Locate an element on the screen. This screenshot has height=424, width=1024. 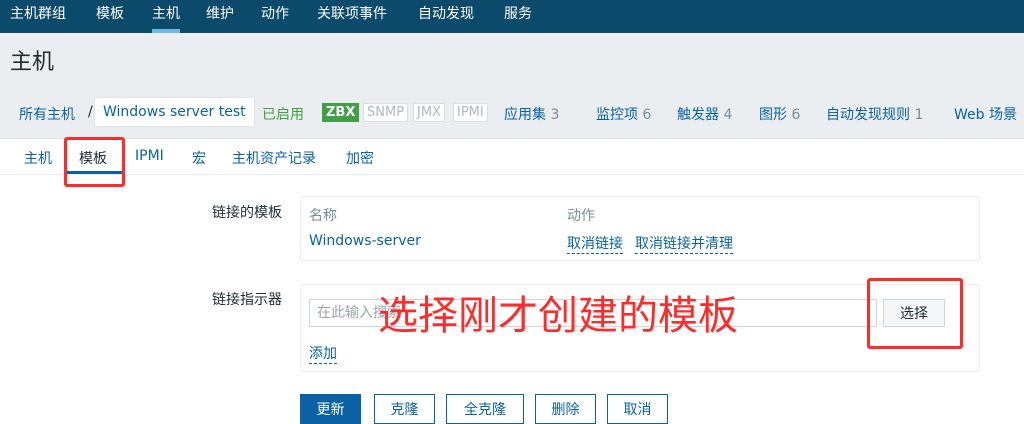
availability-jmx: JMX is located at coordinates (429, 112).